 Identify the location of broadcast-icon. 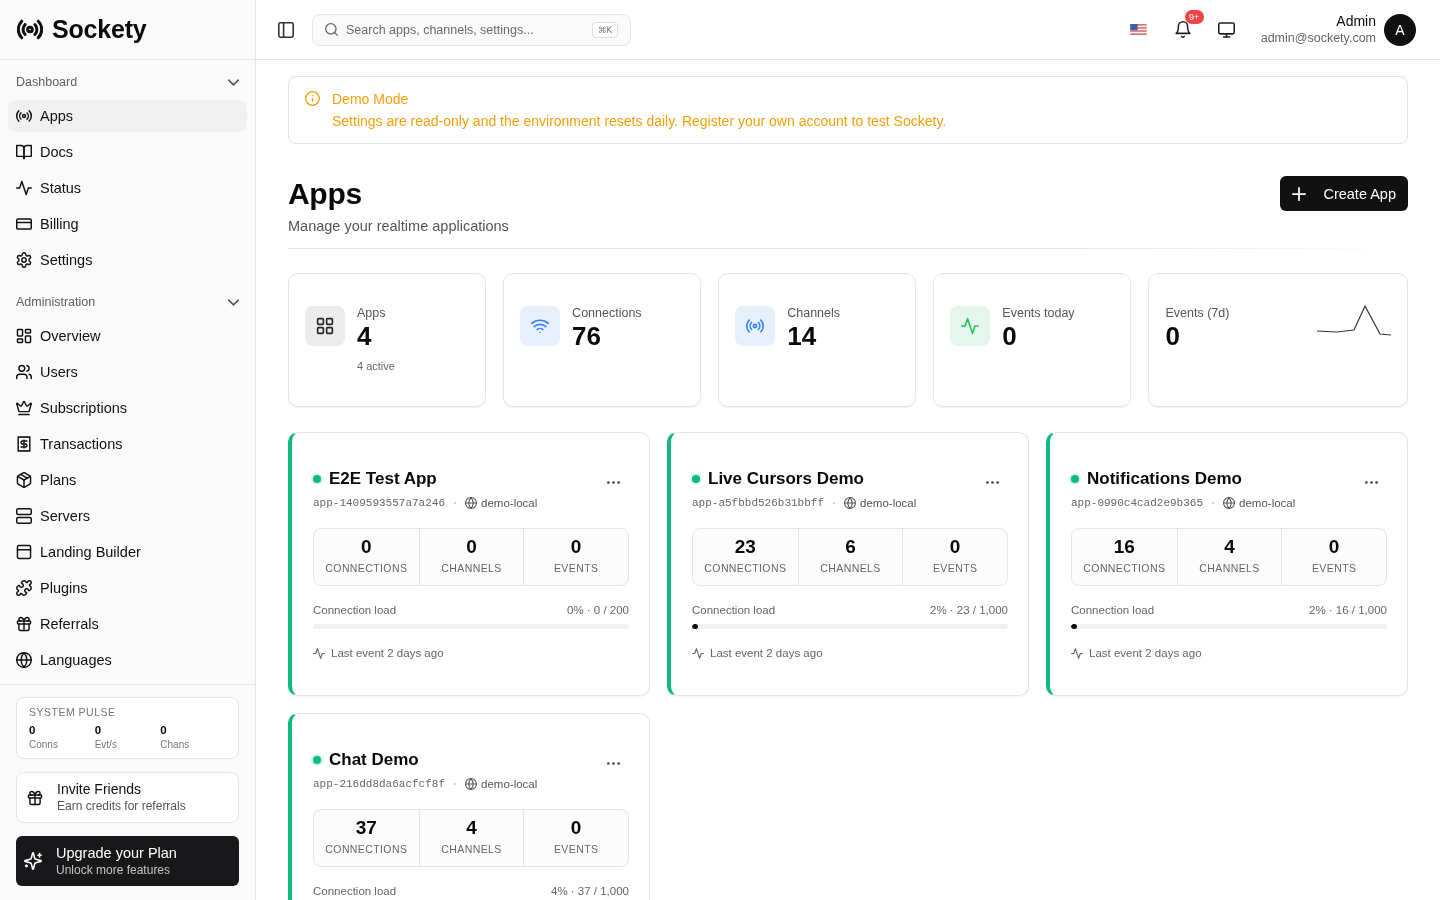
(24, 116).